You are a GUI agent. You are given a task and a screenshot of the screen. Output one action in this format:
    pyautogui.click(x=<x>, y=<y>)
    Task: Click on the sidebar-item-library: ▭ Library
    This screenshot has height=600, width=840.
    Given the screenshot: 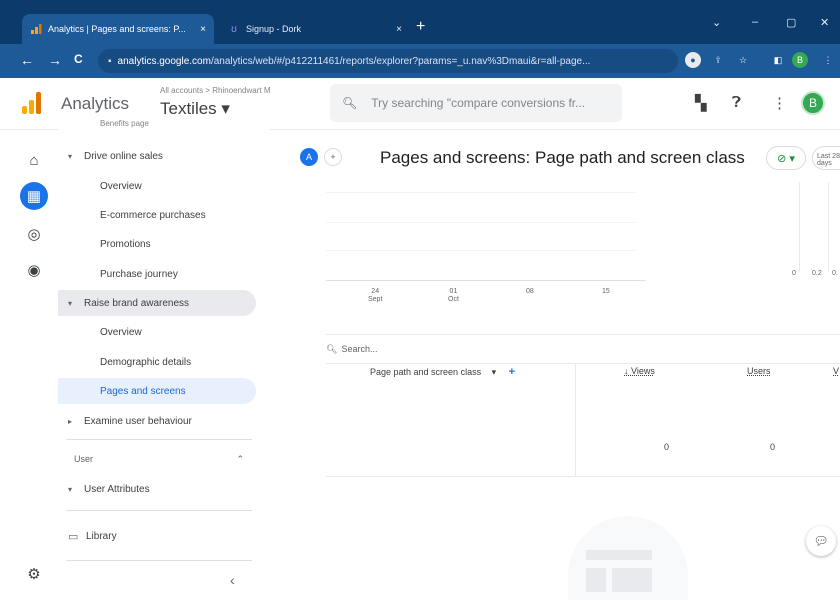 What is the action you would take?
    pyautogui.click(x=87, y=536)
    